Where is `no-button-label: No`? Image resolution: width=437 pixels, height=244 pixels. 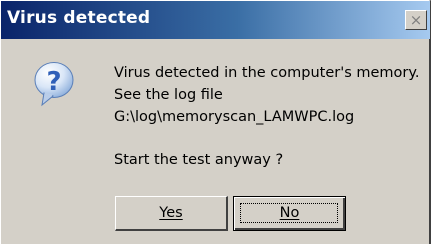 no-button-label: No is located at coordinates (289, 213).